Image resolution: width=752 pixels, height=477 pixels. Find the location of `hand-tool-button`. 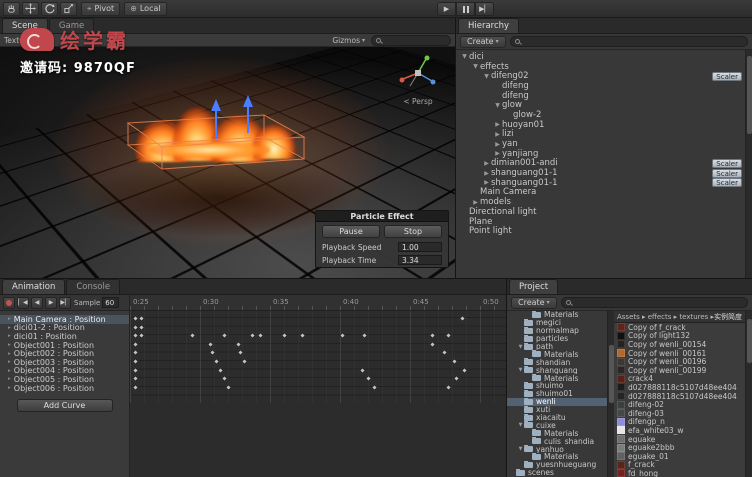

hand-tool-button is located at coordinates (11, 8).